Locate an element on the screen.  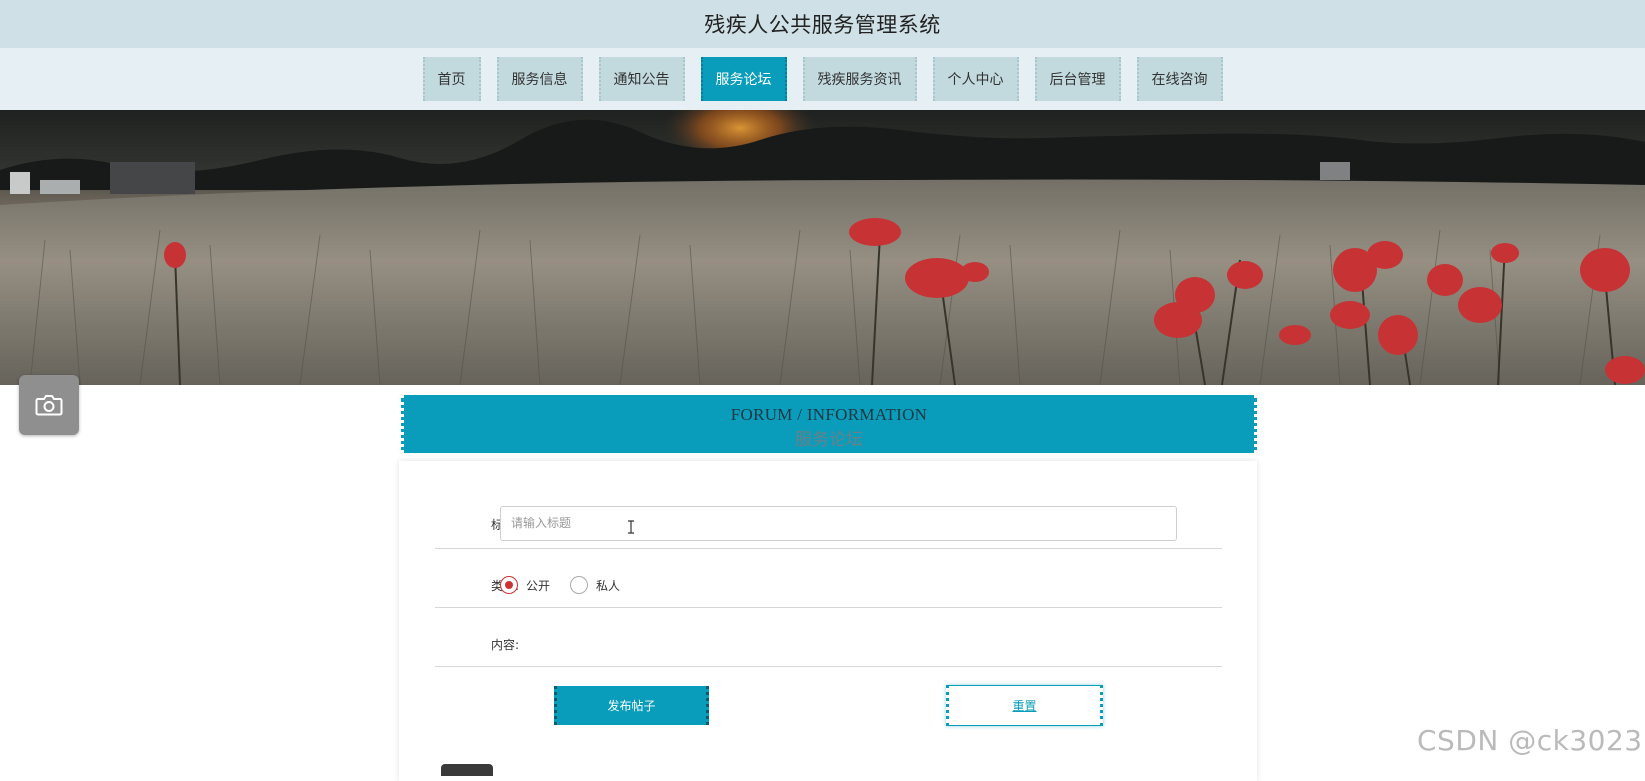
publish-button: 发布帖子 is located at coordinates (631, 705).